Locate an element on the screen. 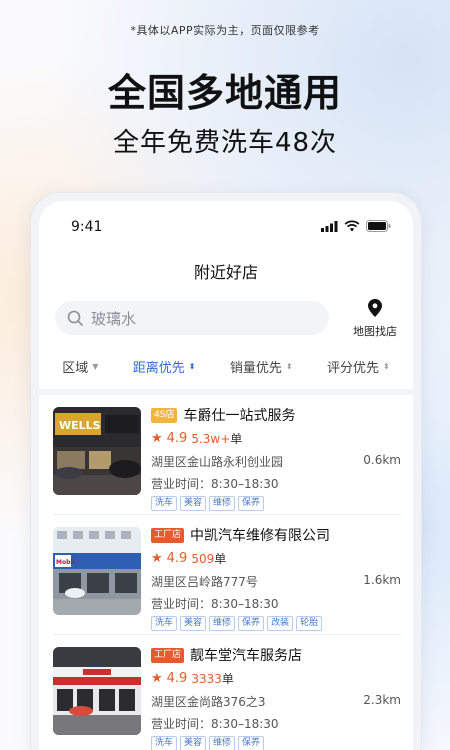  svg-text: Mobil is located at coordinates (65, 562).